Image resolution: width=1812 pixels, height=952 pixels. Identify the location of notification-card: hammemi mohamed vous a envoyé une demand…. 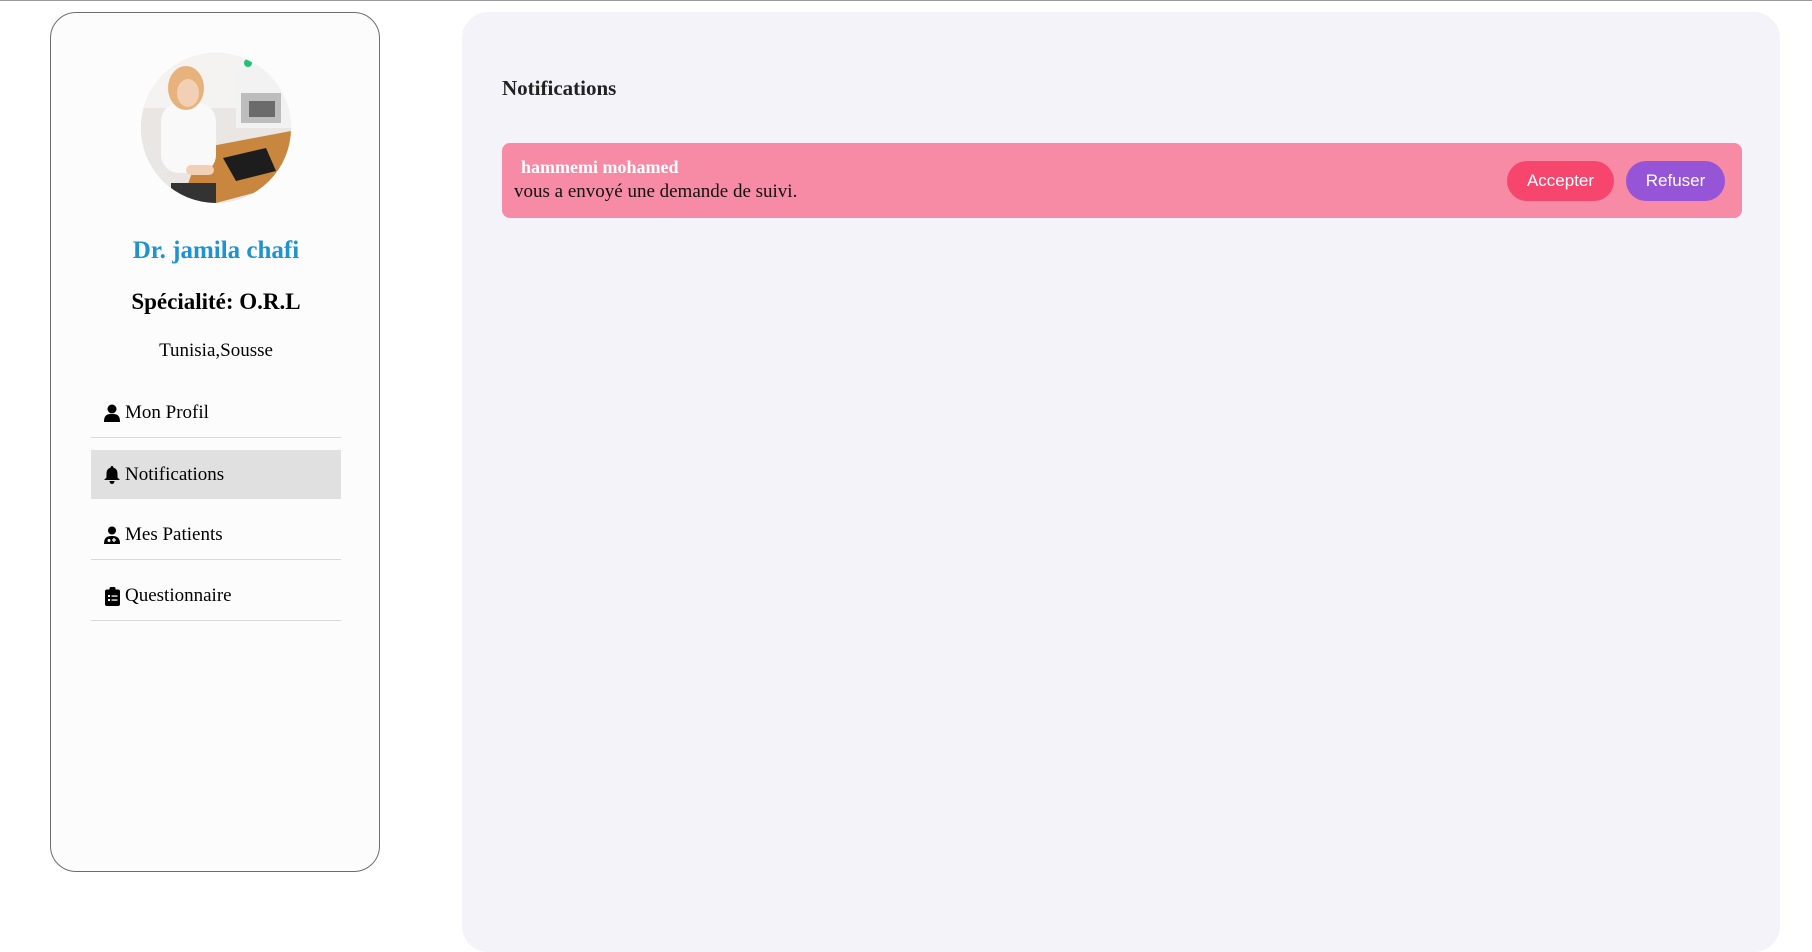
(1122, 180).